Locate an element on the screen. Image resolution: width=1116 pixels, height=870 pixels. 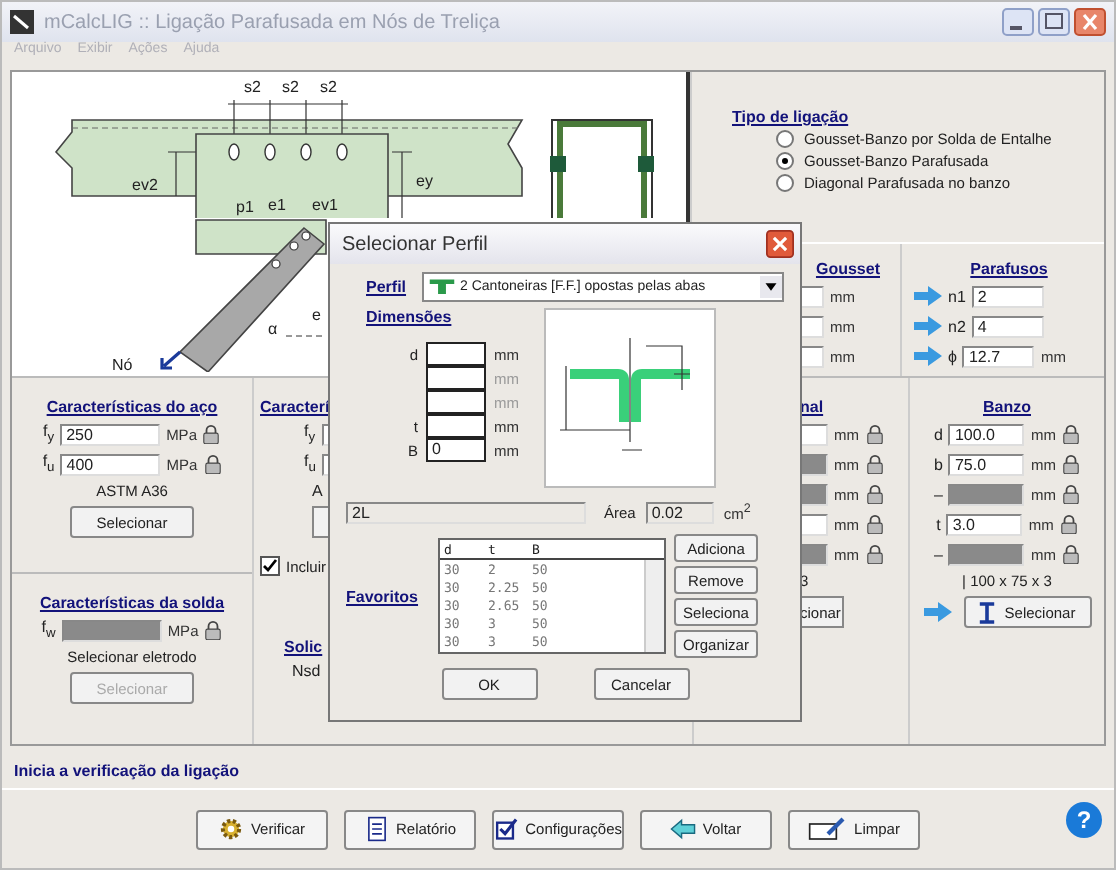
input-field: 100.0 is located at coordinates (986, 434).